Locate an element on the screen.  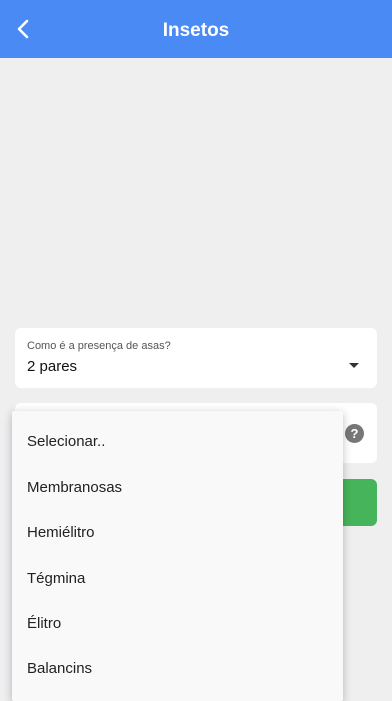
option-membranosas: Membranosas is located at coordinates (74, 487).